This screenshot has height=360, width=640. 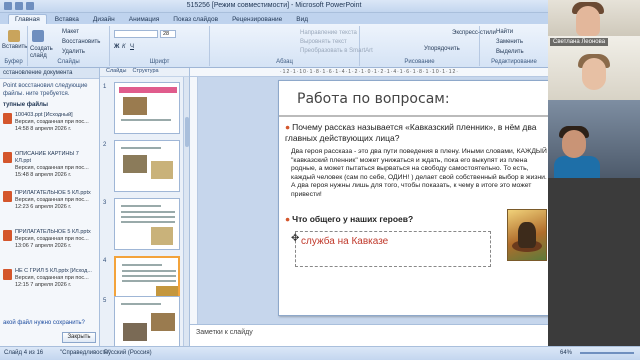 I want to click on clipboard-group-label: Буфер, so click(x=13, y=62).